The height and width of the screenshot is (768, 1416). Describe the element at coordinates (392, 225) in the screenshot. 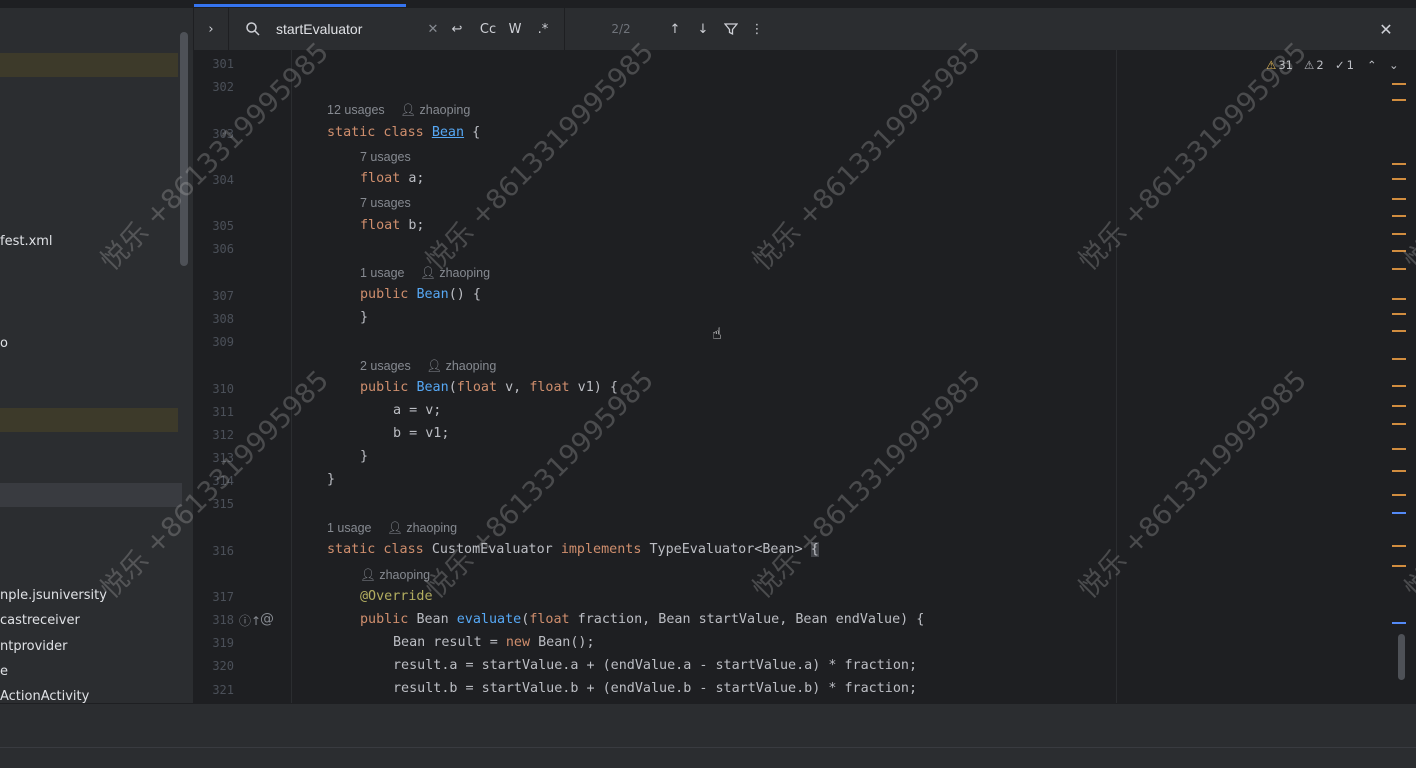

I see `code-line: float b;` at that location.